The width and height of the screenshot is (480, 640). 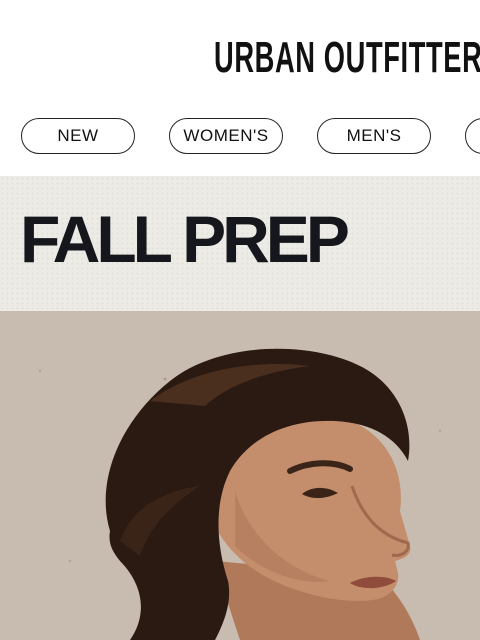 I want to click on nav-pill-new: NEW, so click(x=78, y=136).